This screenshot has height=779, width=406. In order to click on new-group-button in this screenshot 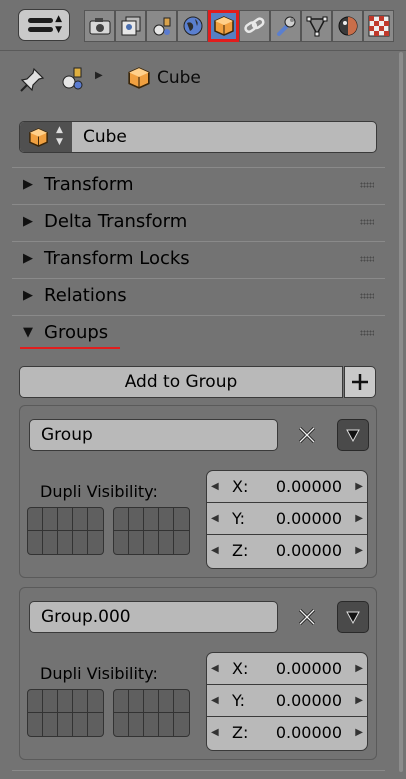, I will do `click(360, 382)`.